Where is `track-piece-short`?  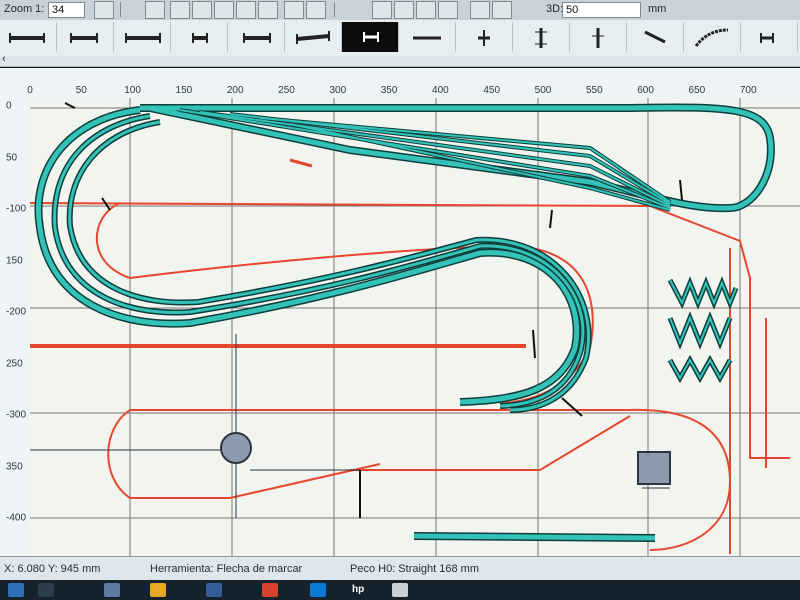
track-piece-short is located at coordinates (199, 37).